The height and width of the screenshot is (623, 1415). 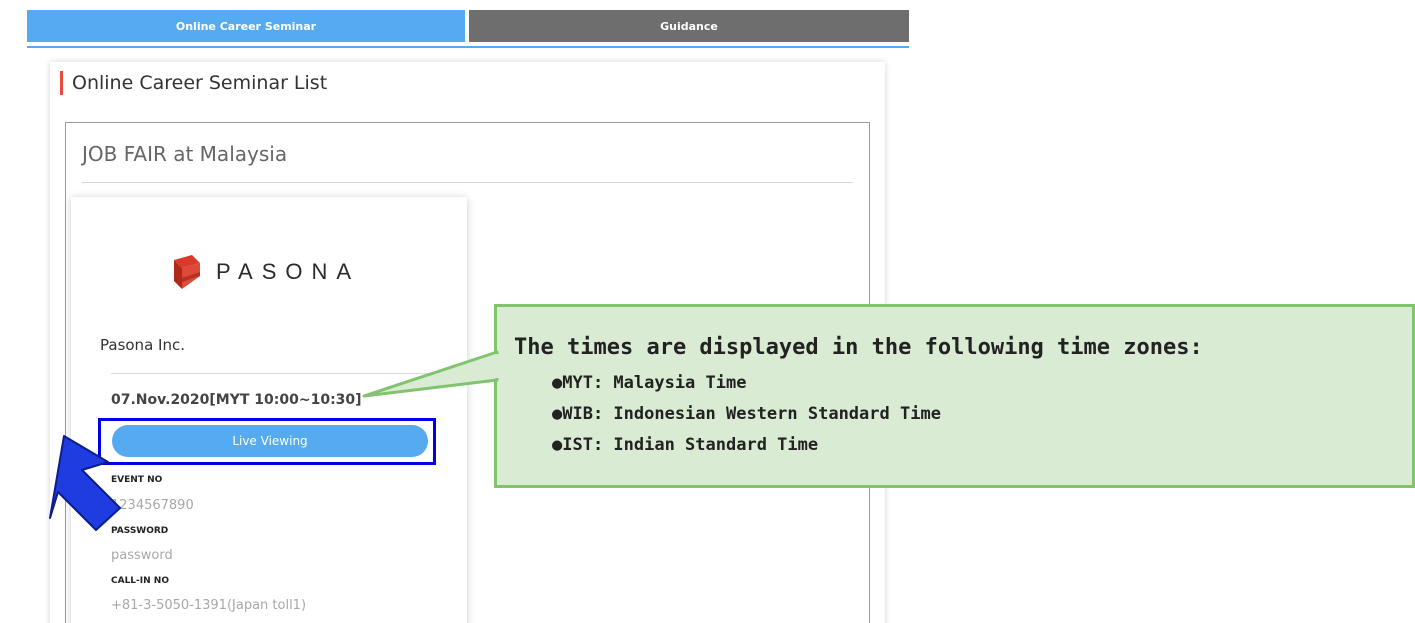 I want to click on timezone-item-ist: ●IST: Indian Standard Time, so click(x=685, y=445).